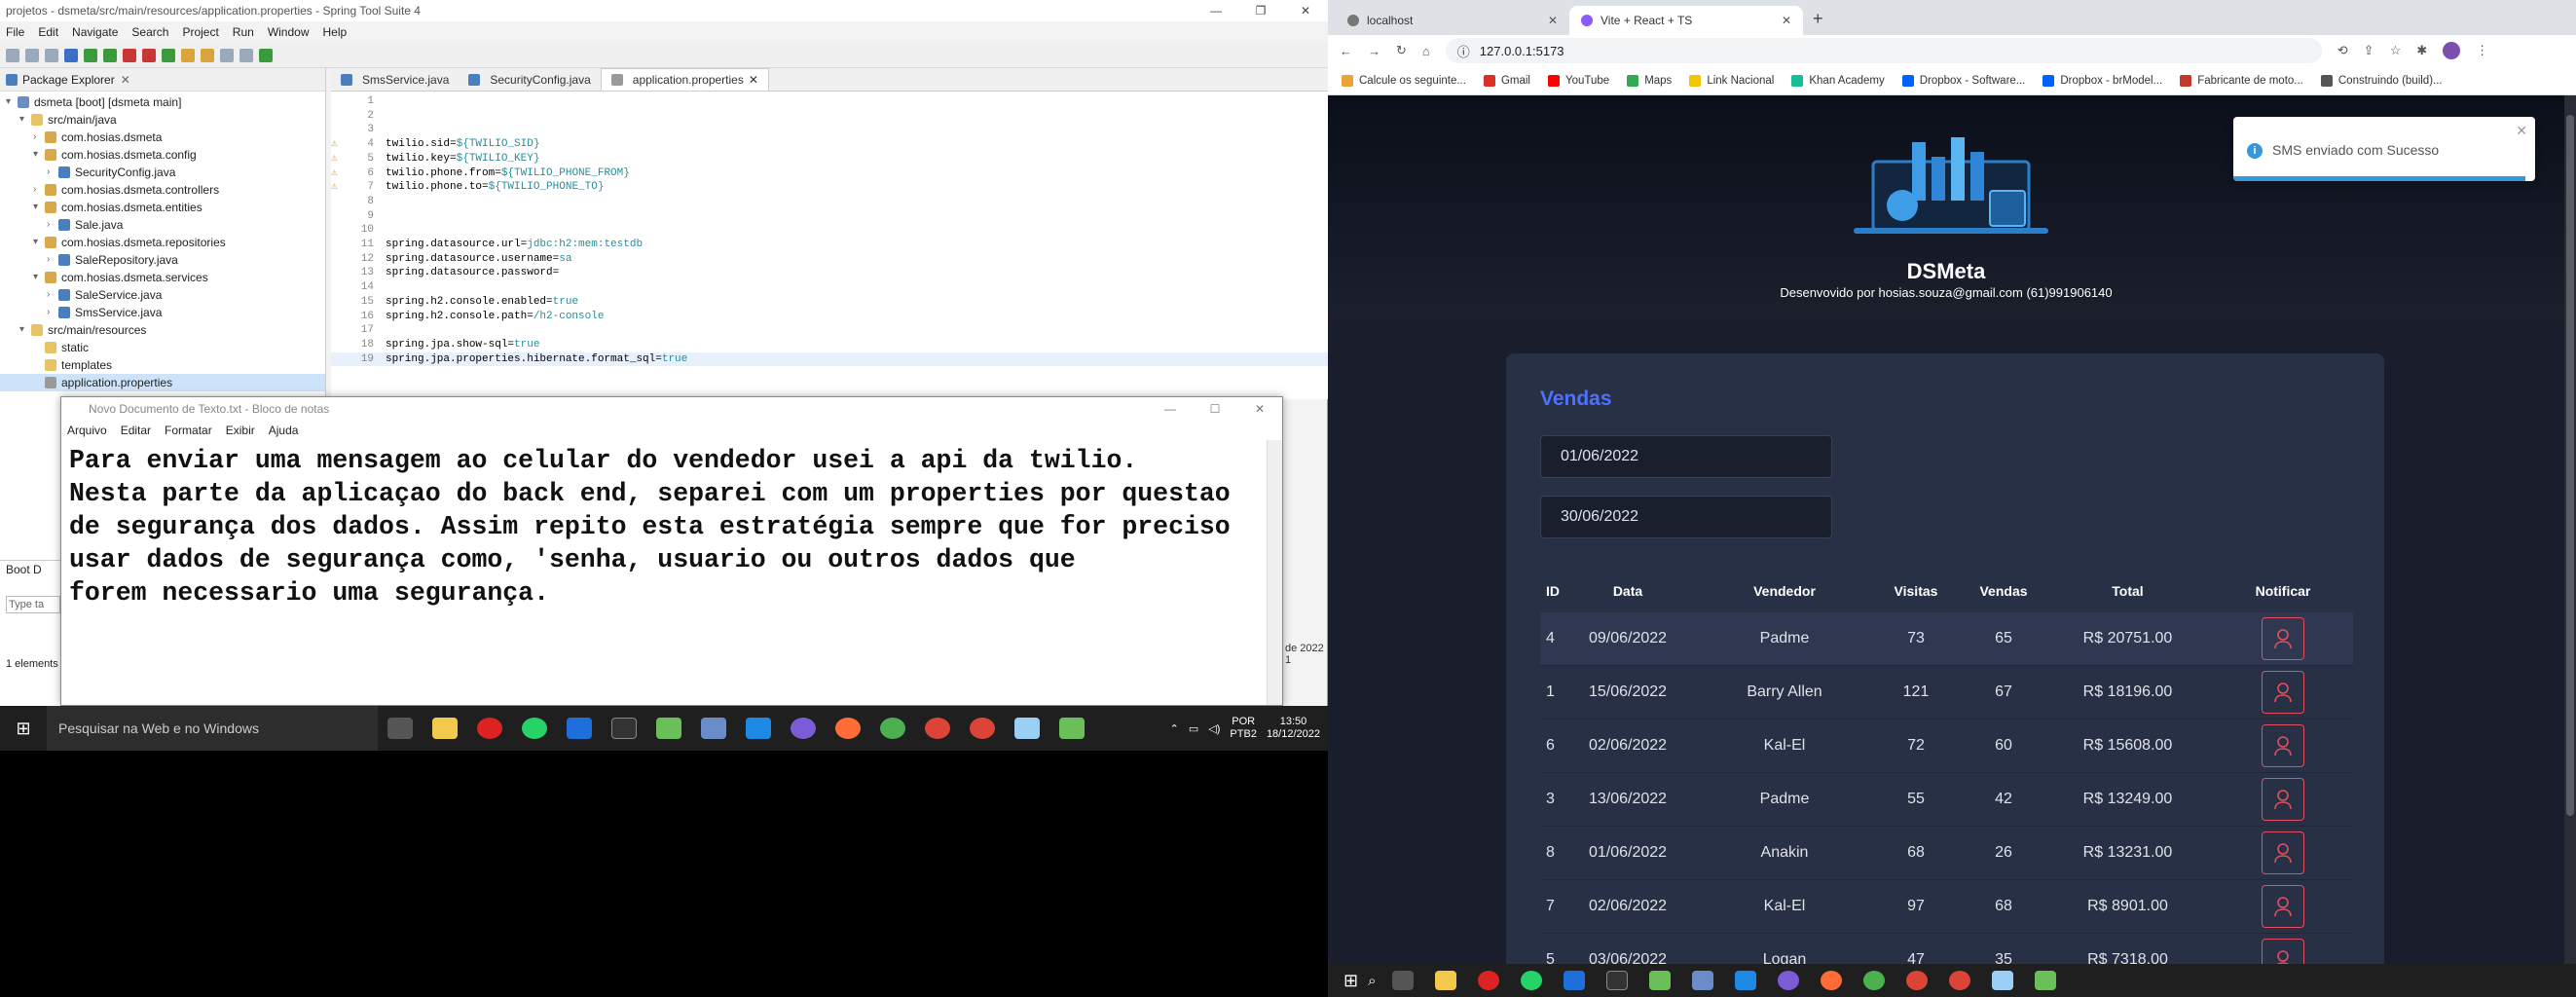  I want to click on forward-icon: →, so click(1374, 51).